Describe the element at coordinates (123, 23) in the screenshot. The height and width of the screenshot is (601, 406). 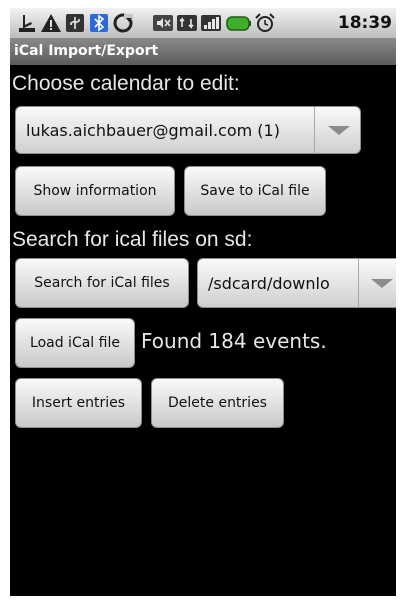
I see `sync-icon` at that location.